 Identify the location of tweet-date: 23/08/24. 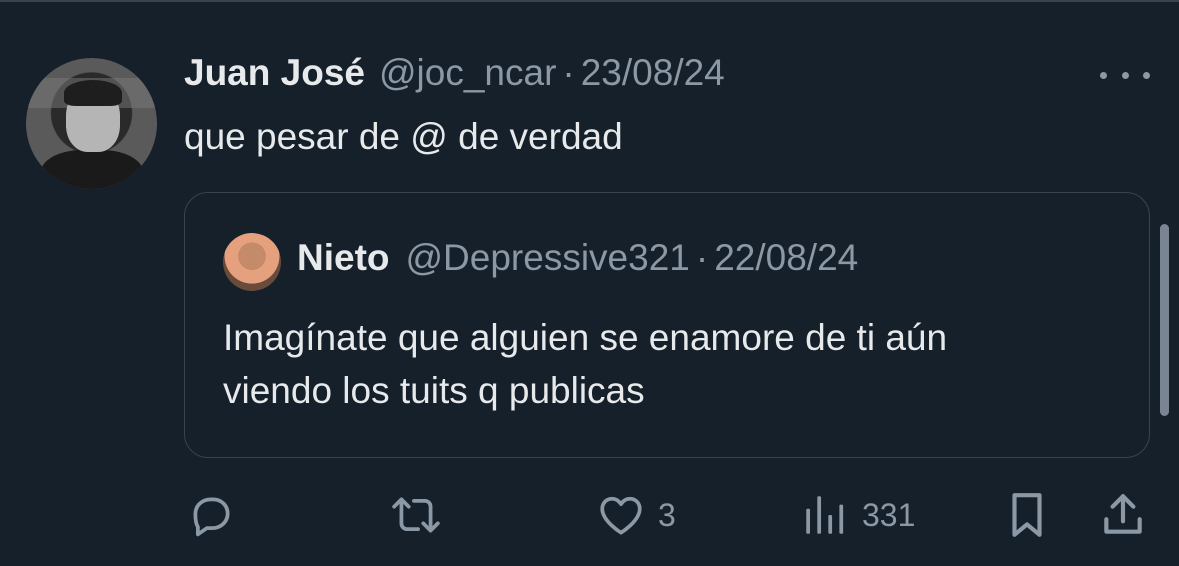
(653, 73).